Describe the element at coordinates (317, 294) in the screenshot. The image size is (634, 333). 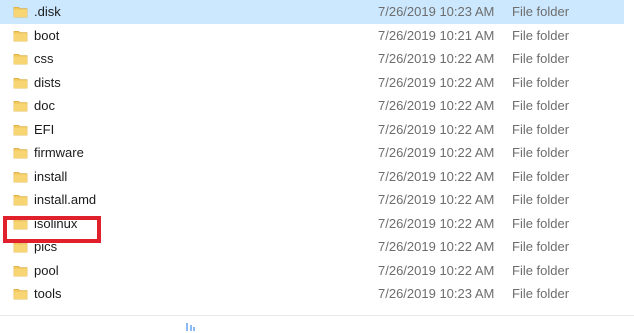
I see `list-item: tools 7/26/2019 10:23 AM File folder` at that location.